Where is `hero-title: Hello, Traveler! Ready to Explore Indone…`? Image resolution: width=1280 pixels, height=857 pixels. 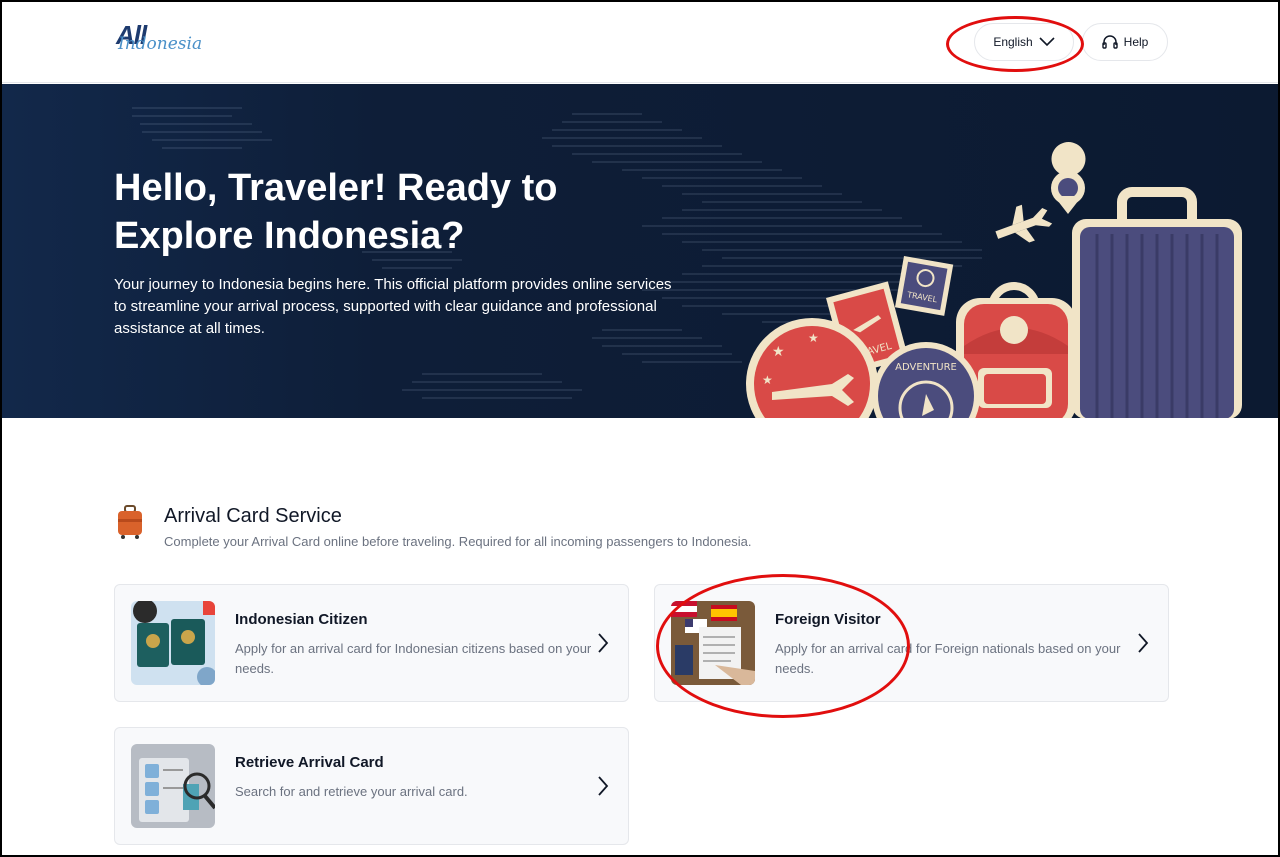 hero-title: Hello, Traveler! Ready to Explore Indone… is located at coordinates (336, 212).